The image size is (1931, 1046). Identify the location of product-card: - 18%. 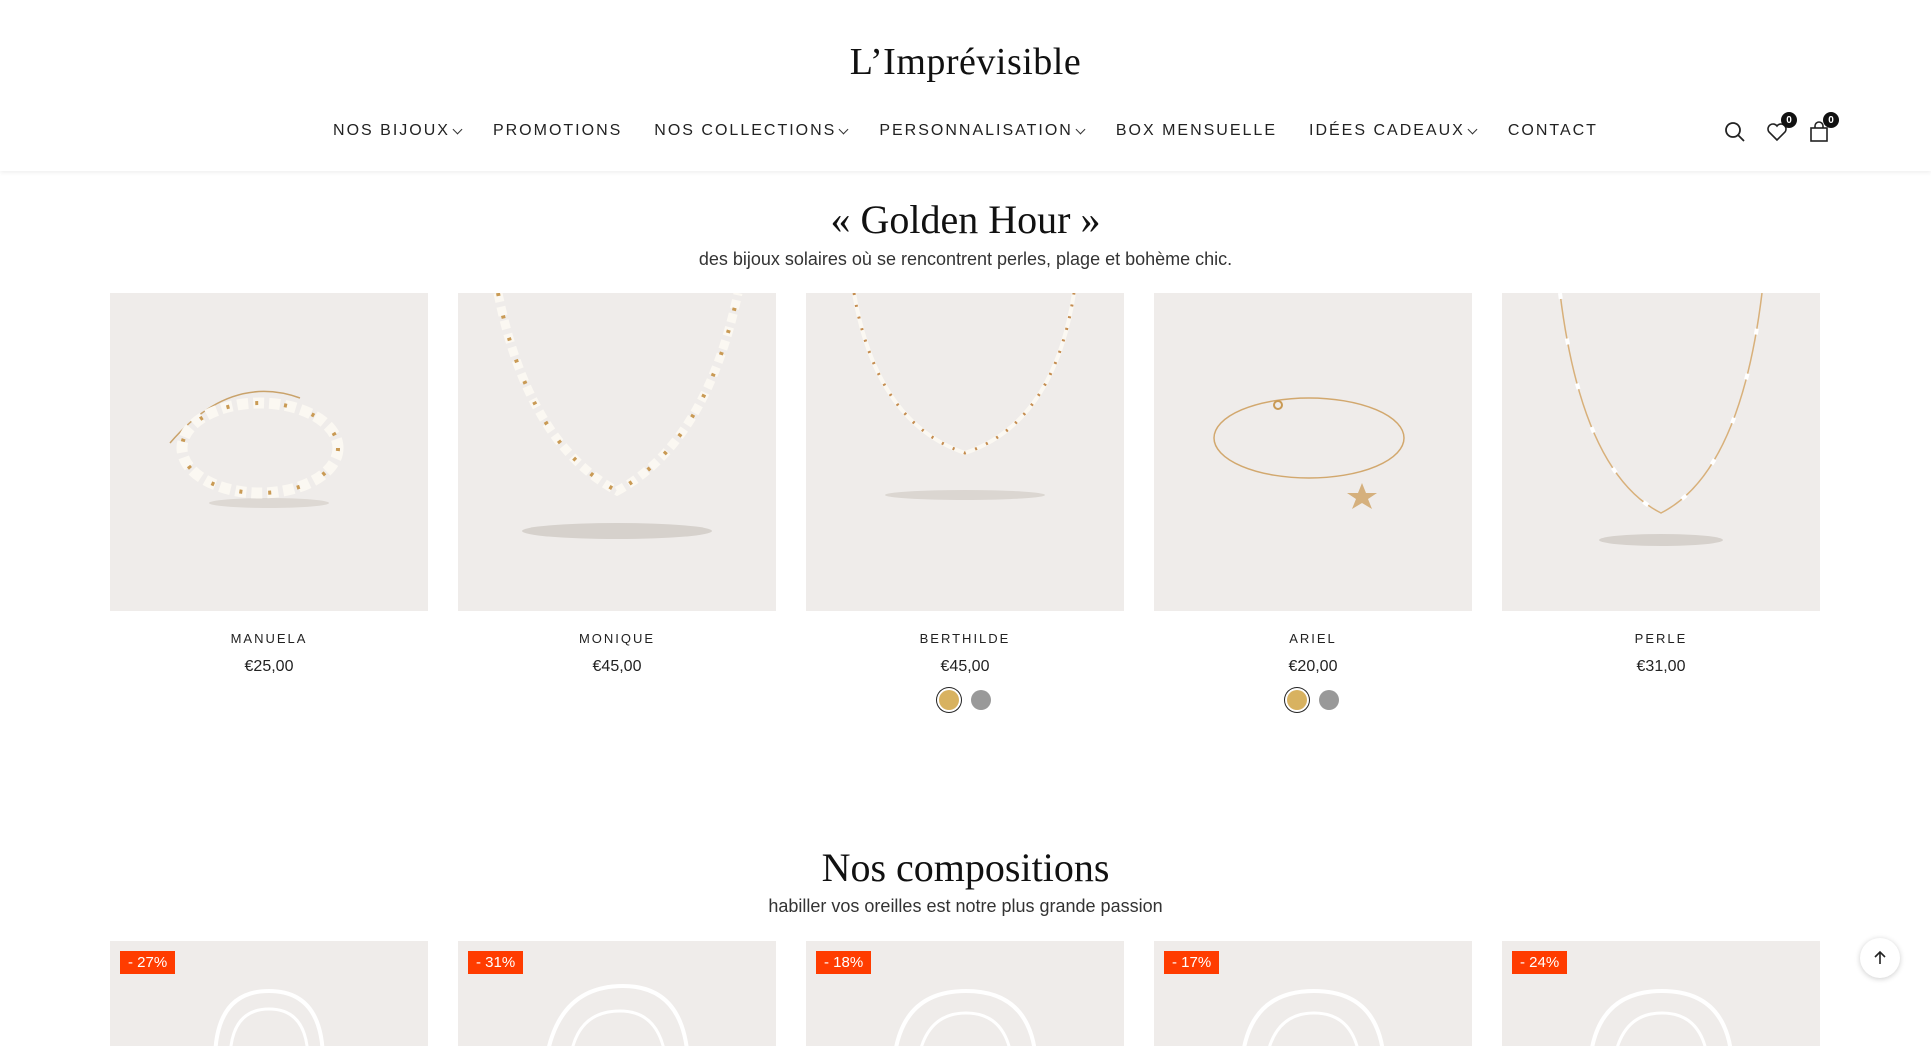
(965, 993).